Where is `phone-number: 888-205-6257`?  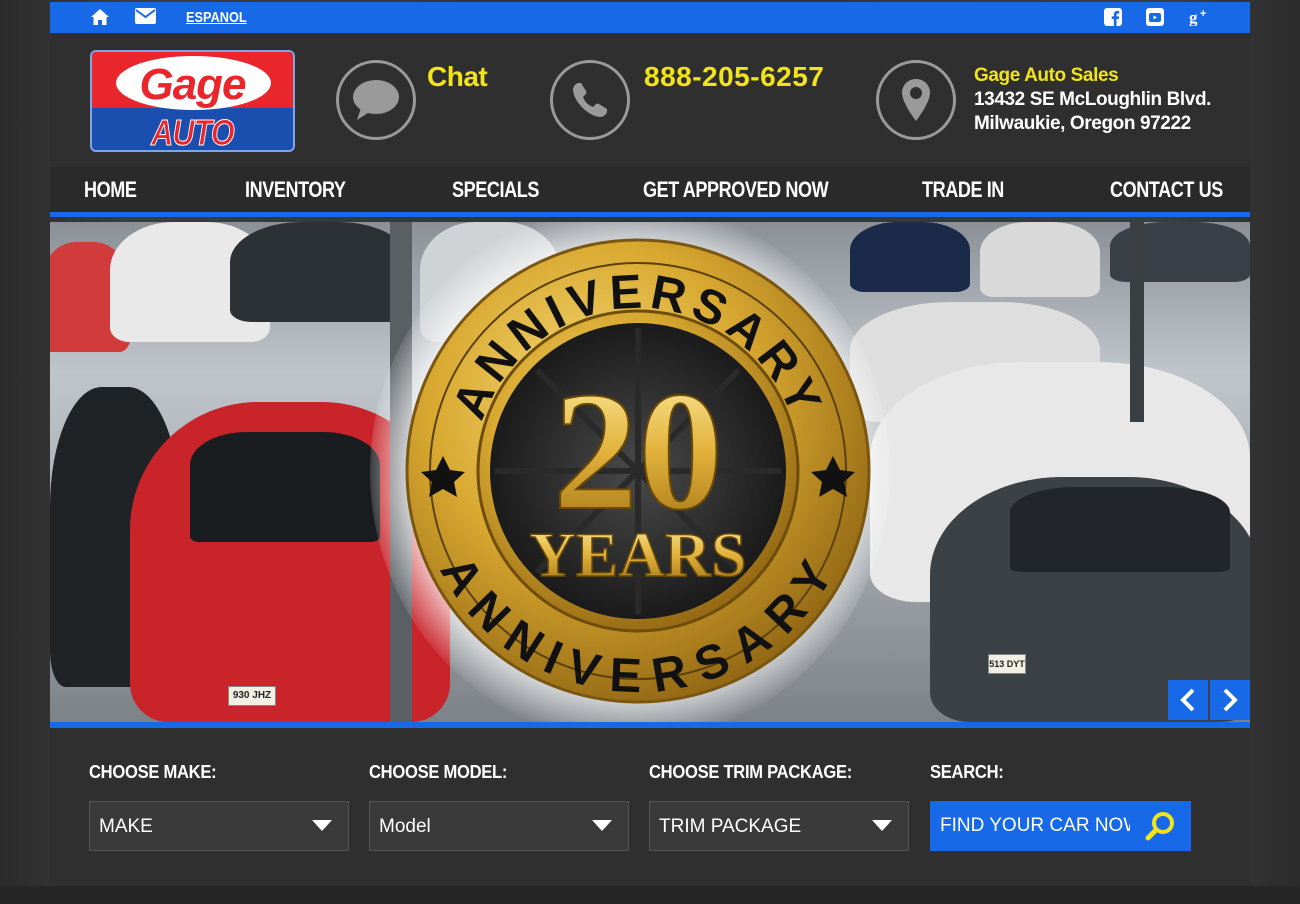 phone-number: 888-205-6257 is located at coordinates (734, 77).